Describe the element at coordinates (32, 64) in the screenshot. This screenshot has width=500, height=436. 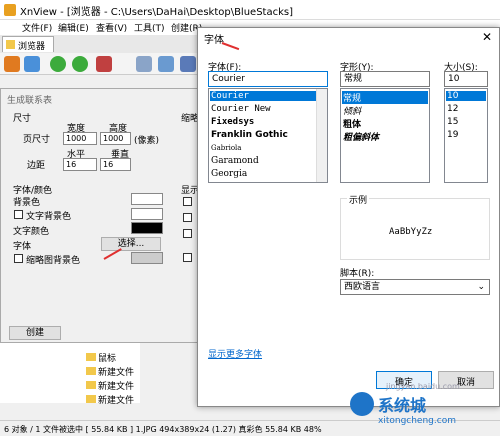
I see `view-icon` at that location.